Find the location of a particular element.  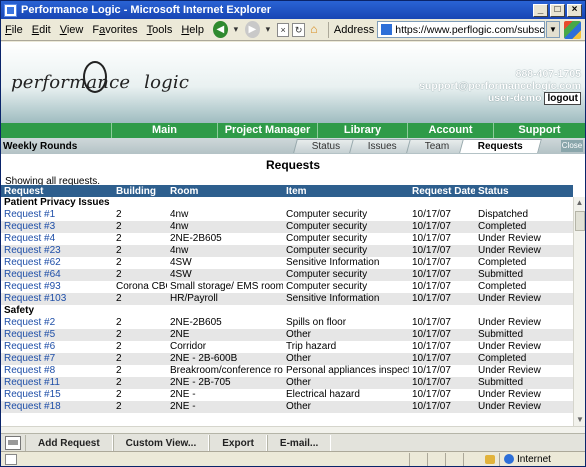

column-header-item: Item is located at coordinates (346, 191).